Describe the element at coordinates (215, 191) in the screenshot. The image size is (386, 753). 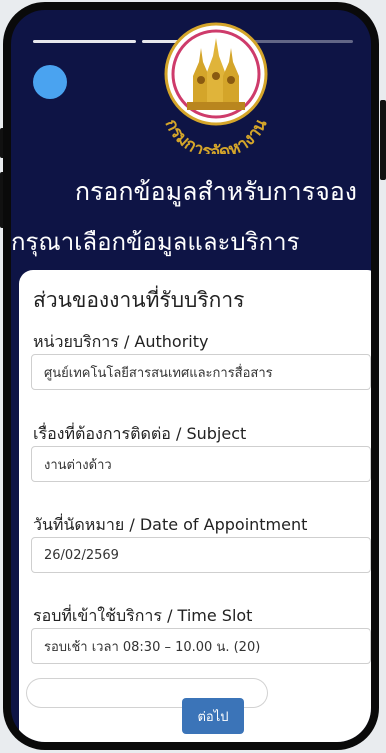
I see `page-title: กรอกข้อมูลสำหรับการจอง` at that location.